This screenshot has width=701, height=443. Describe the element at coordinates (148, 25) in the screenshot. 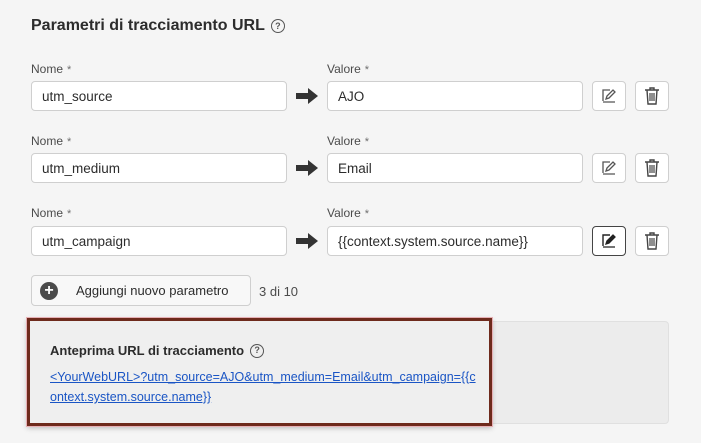

I see `section-title-text: Parametri di tracciamento URL` at that location.